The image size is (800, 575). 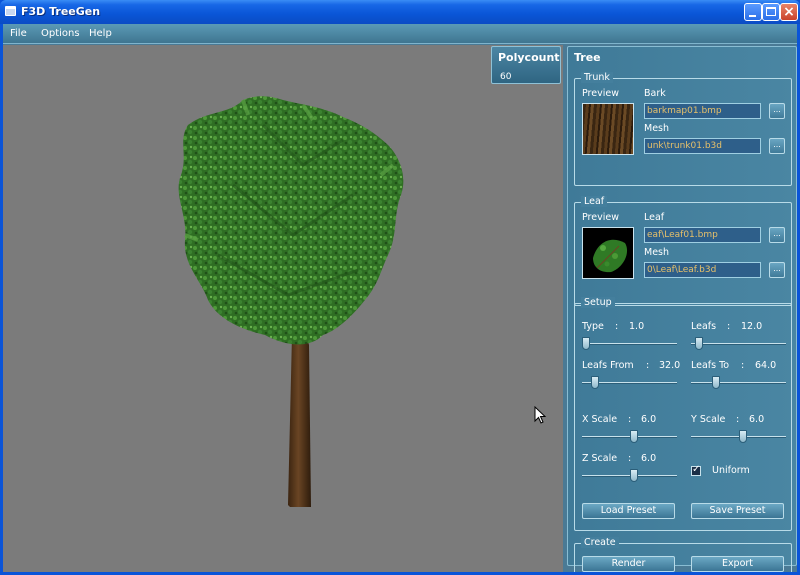 I want to click on x-scale-label: X Scale, so click(x=600, y=419).